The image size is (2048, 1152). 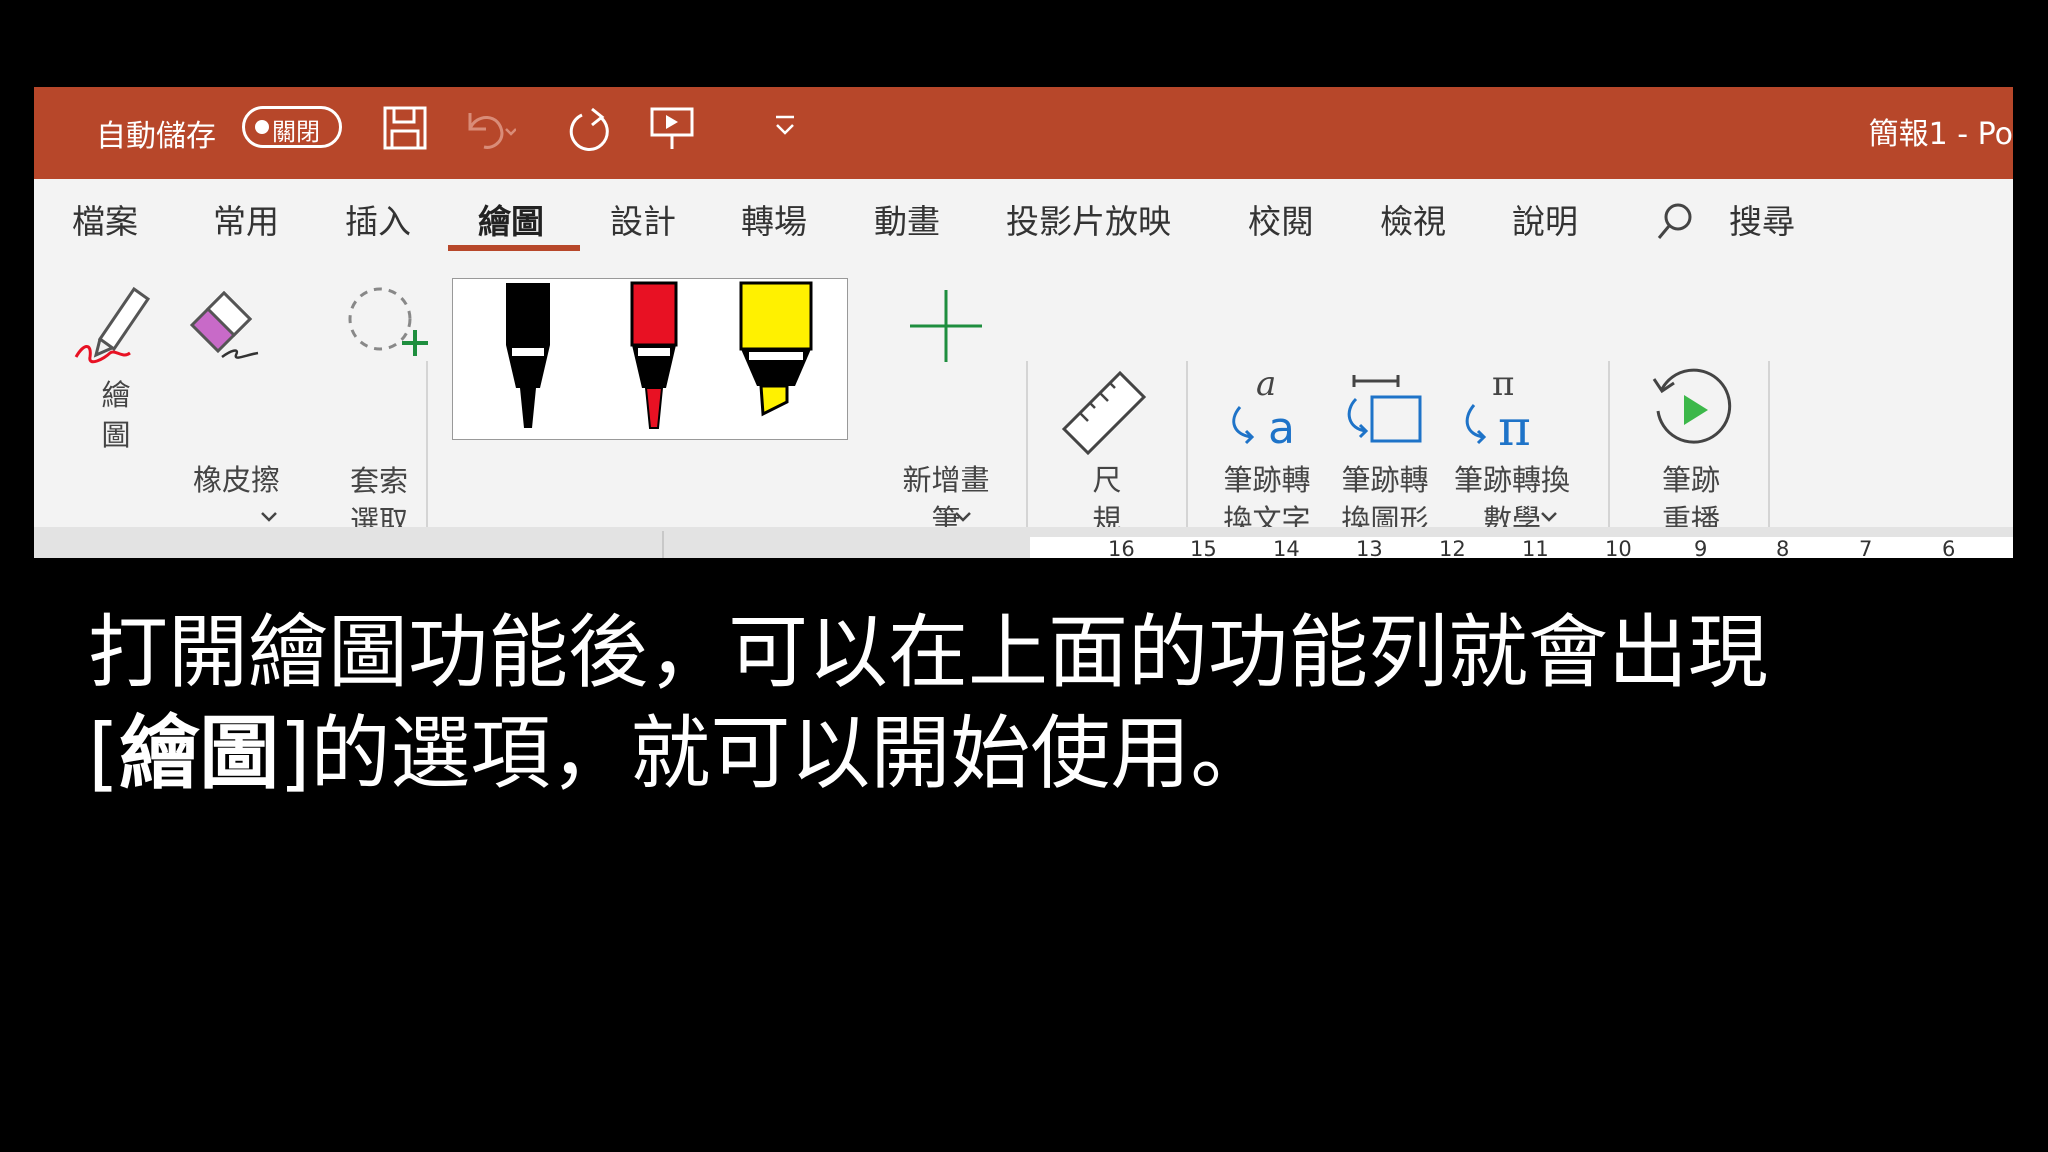 I want to click on autosave-toggle: 關閉, so click(x=292, y=127).